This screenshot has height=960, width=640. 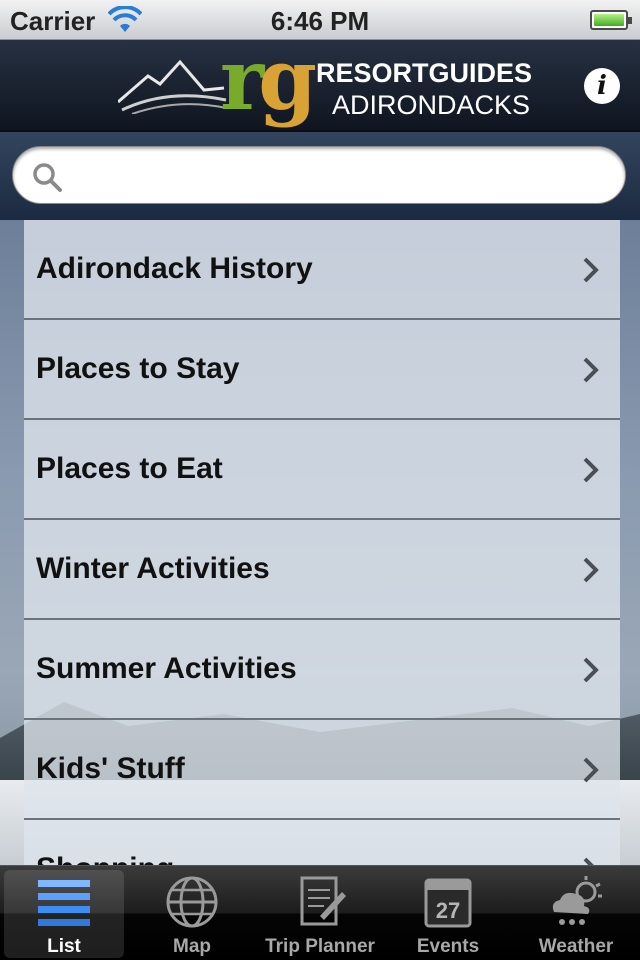 I want to click on search-field, so click(x=319, y=175).